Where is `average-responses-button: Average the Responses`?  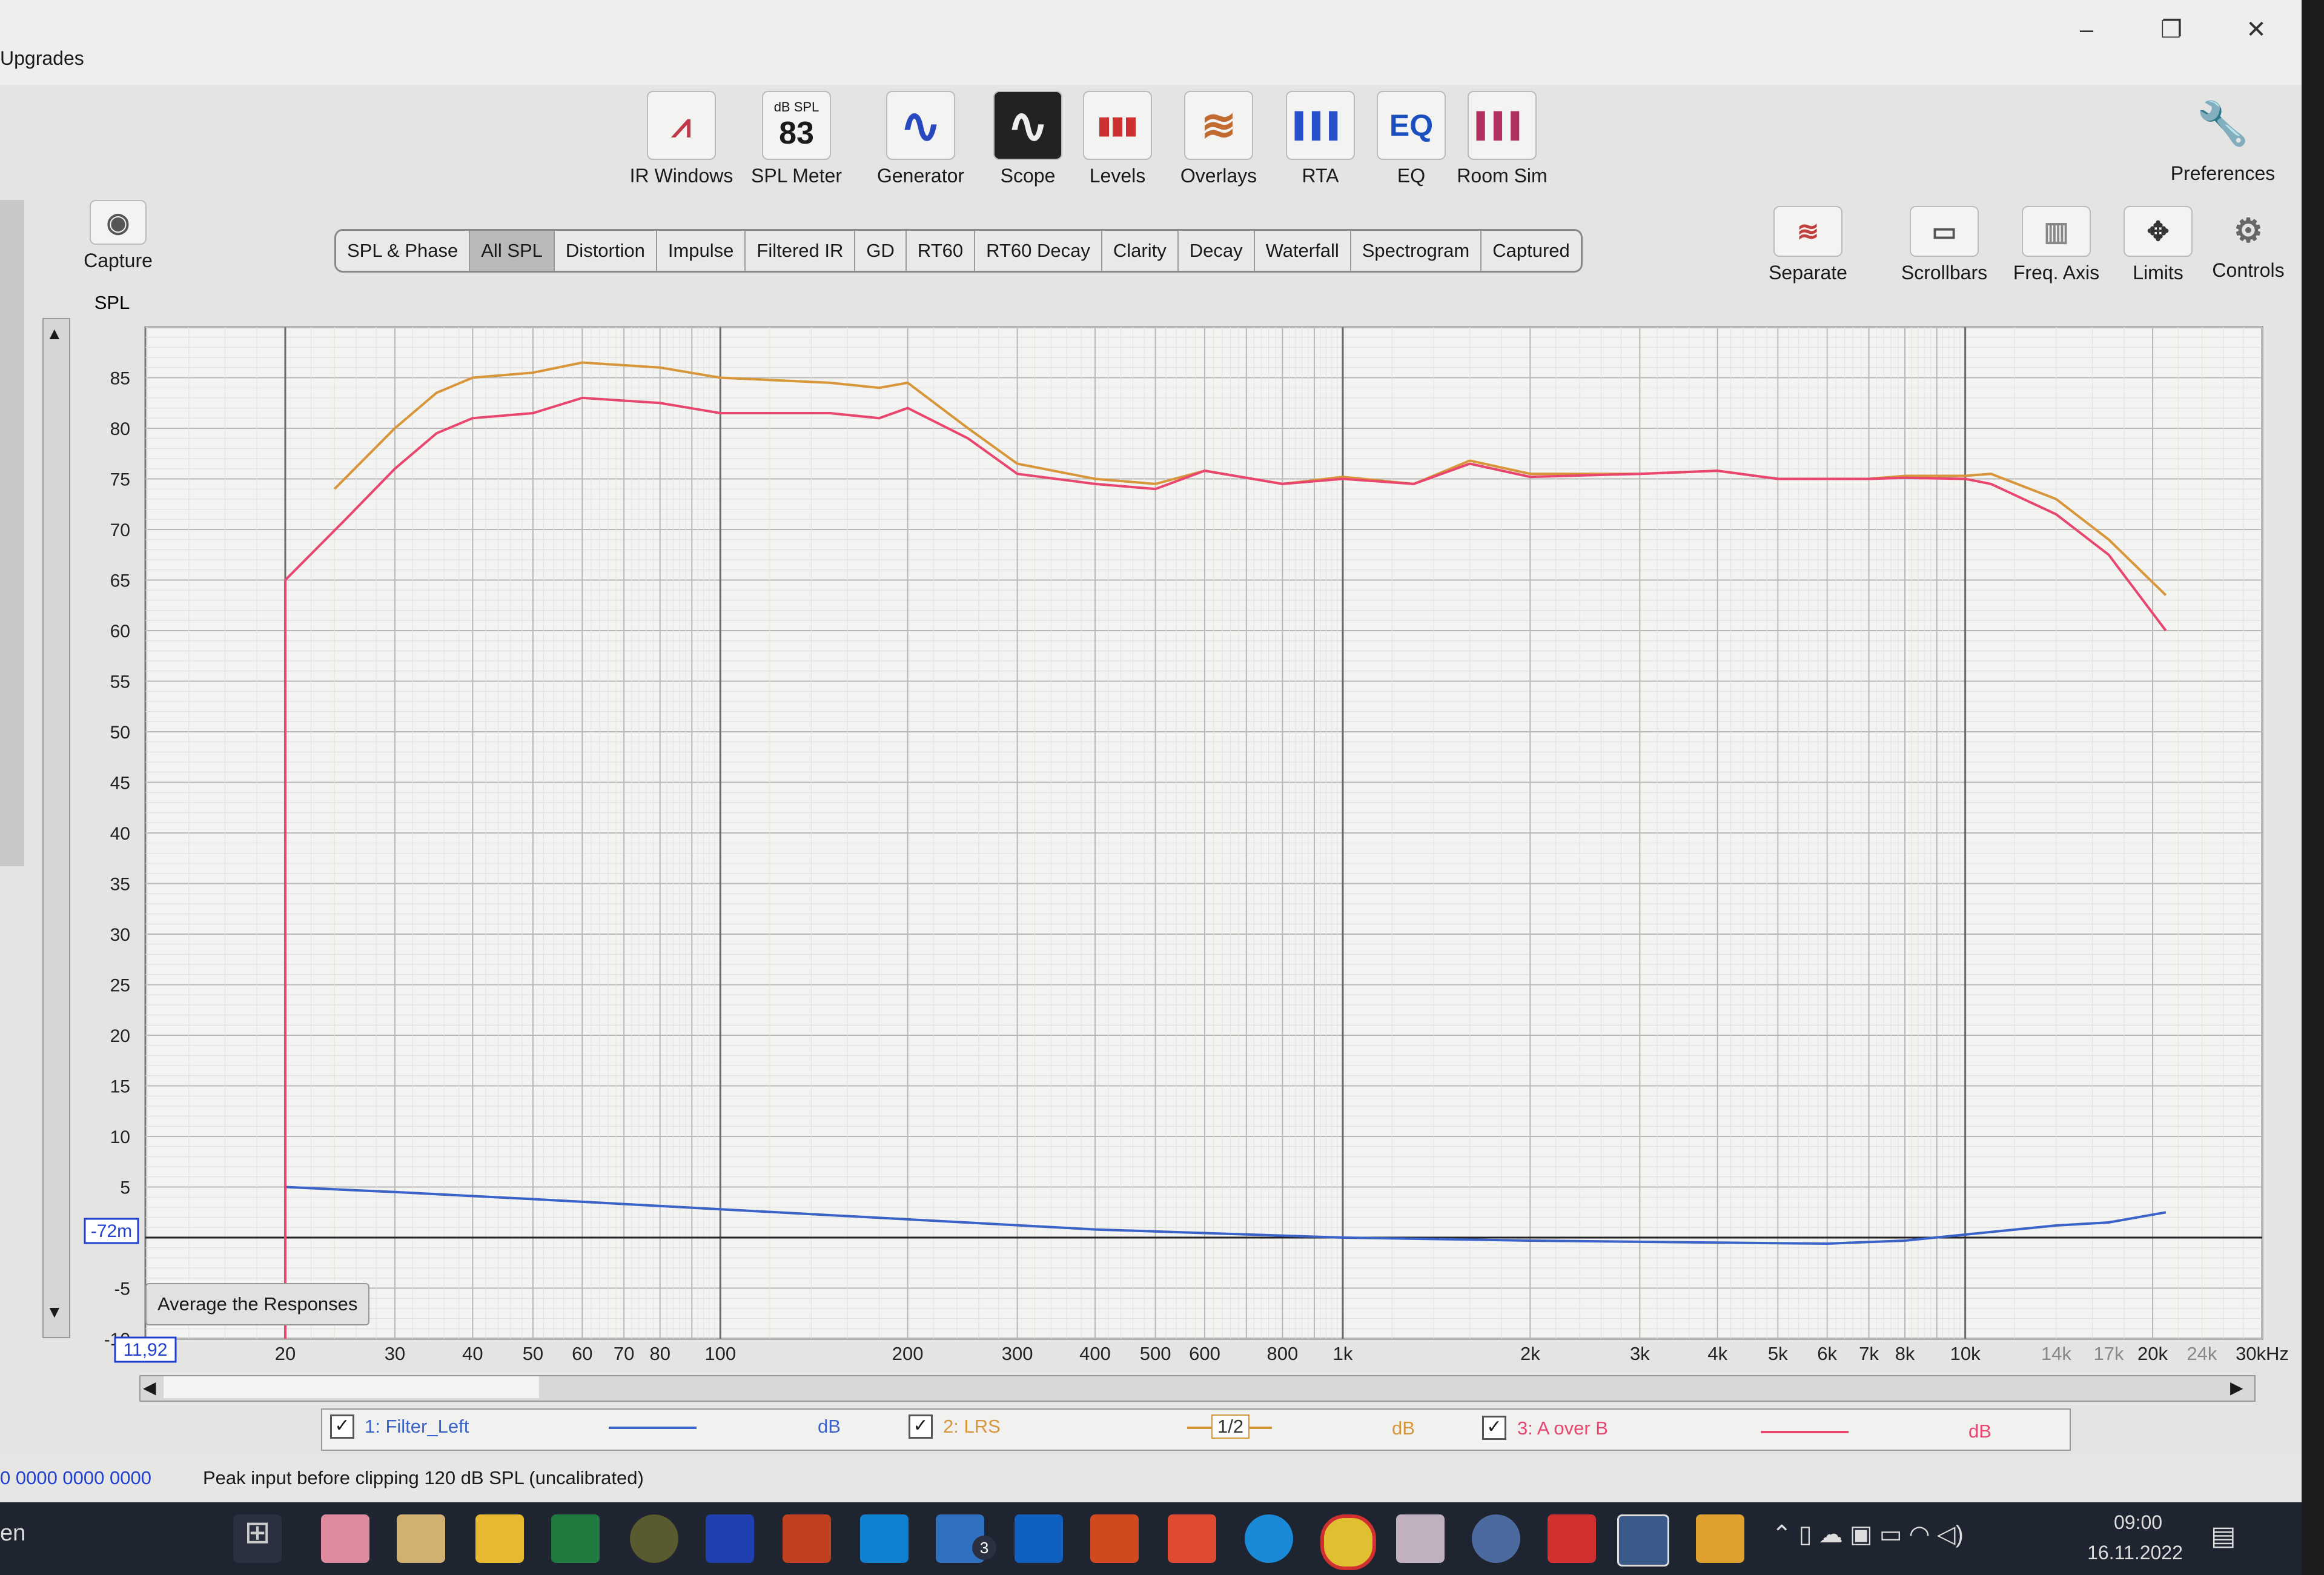 average-responses-button: Average the Responses is located at coordinates (257, 1304).